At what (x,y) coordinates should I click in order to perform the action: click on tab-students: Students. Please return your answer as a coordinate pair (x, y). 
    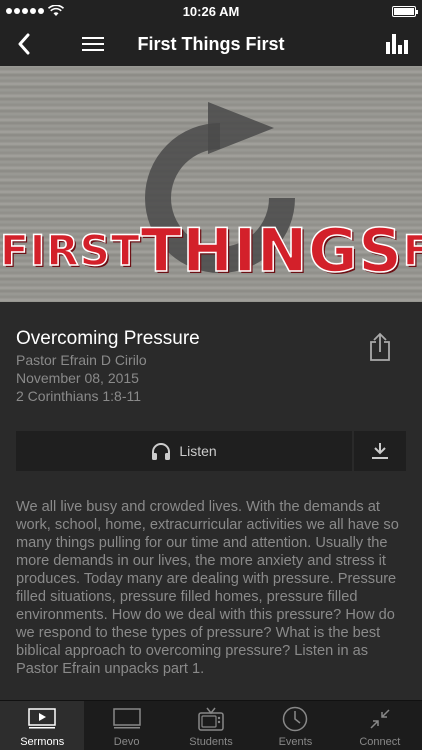
    Looking at the image, I should click on (211, 725).